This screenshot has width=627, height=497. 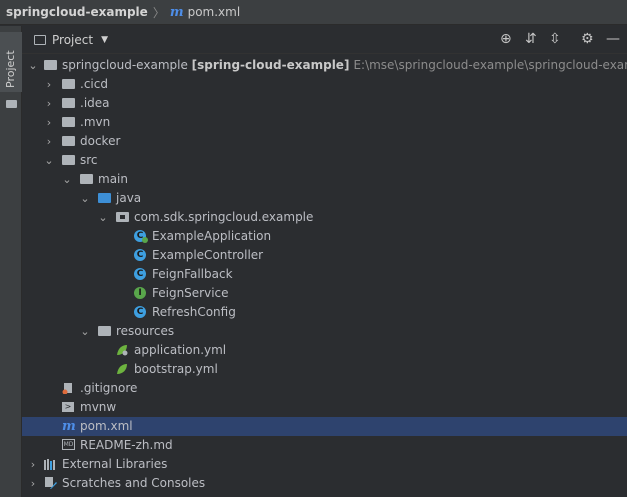 What do you see at coordinates (324, 445) in the screenshot?
I see `tree-row-file: MD README-zh.md` at bounding box center [324, 445].